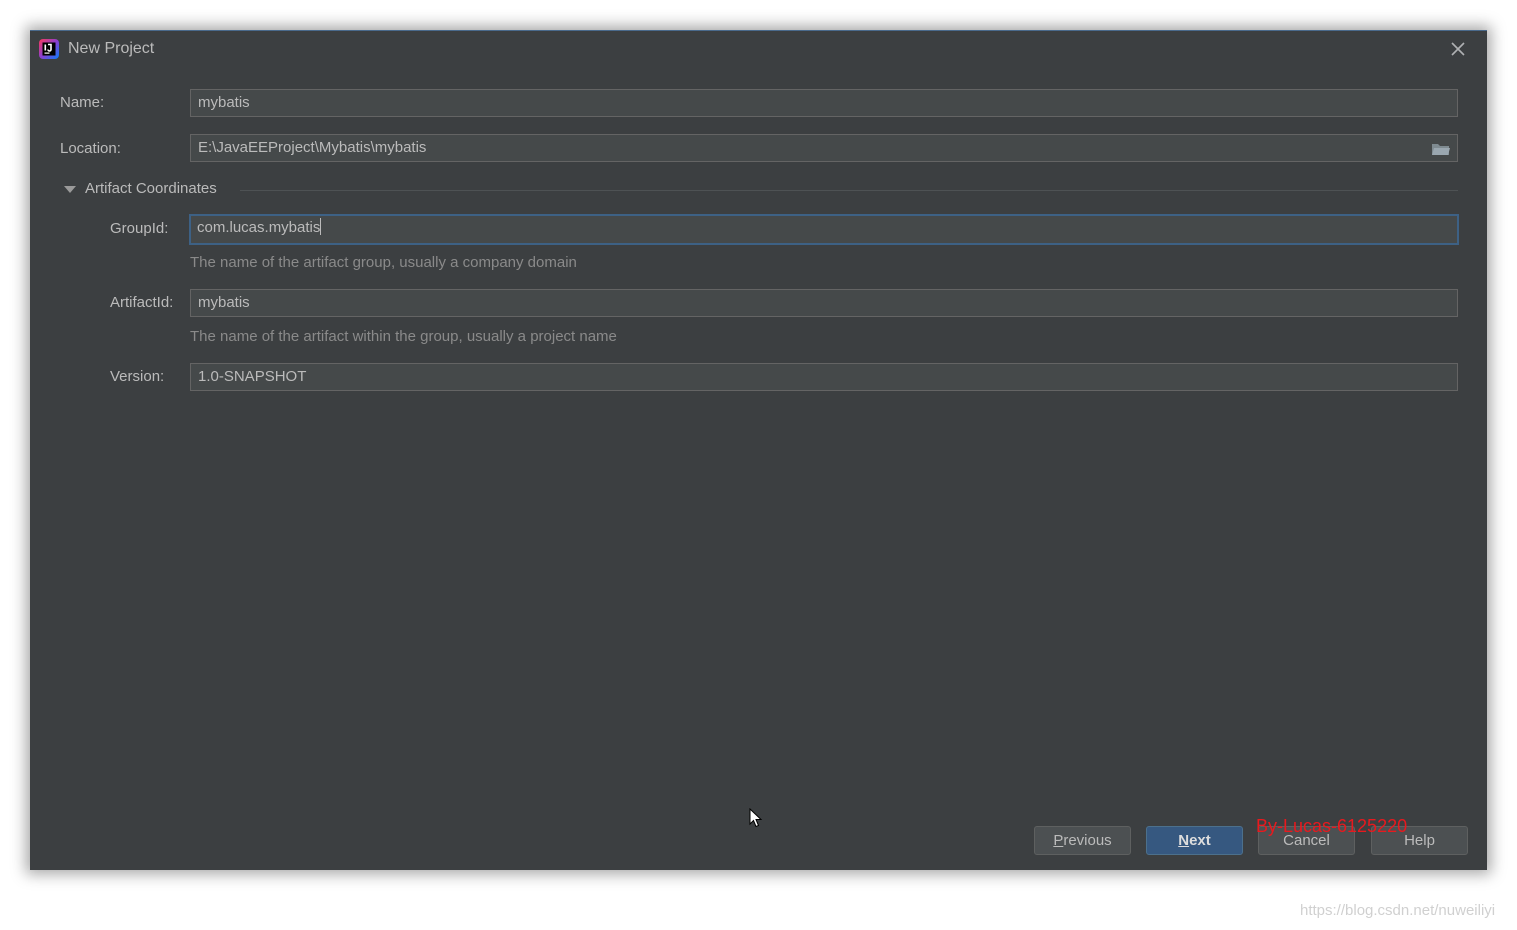 This screenshot has height=930, width=1517. I want to click on location-value: E:\JavaEEProject\Mybatis\mybatis, so click(312, 147).